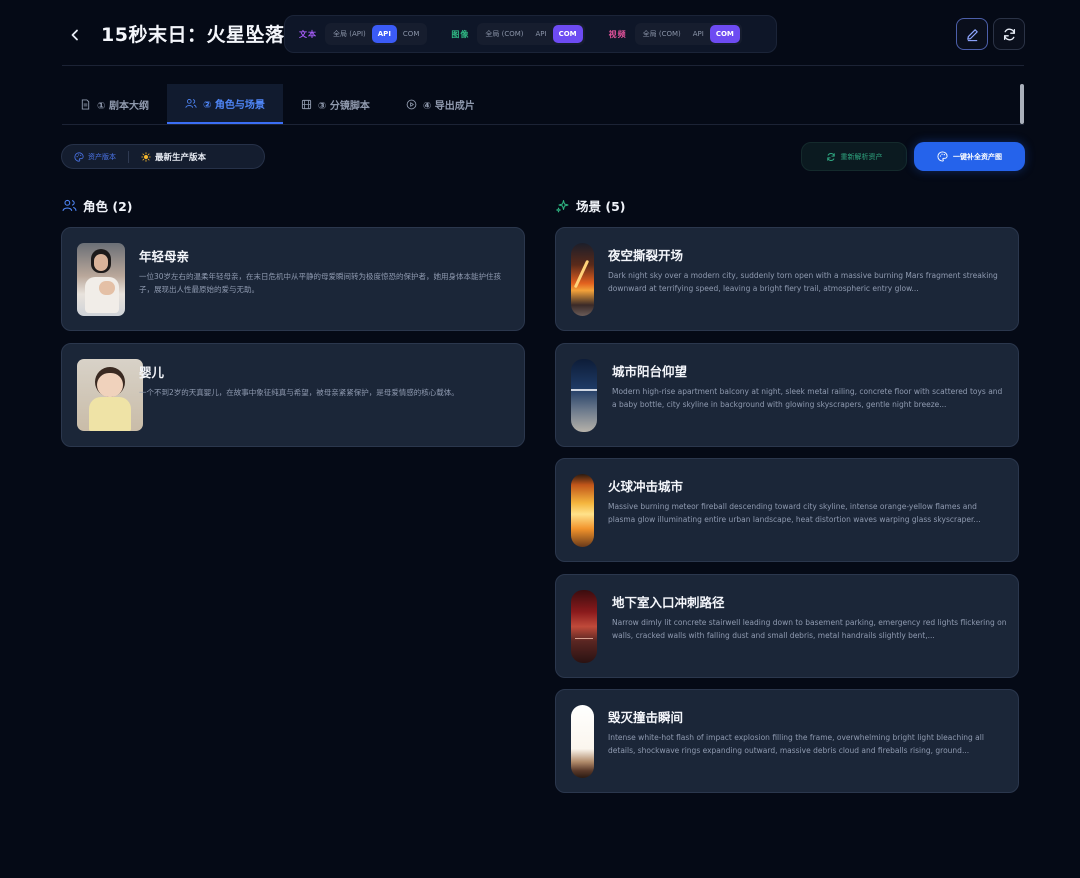  Describe the element at coordinates (977, 156) in the screenshot. I see `fill-all-assets-label: 一键补全资产图` at that location.